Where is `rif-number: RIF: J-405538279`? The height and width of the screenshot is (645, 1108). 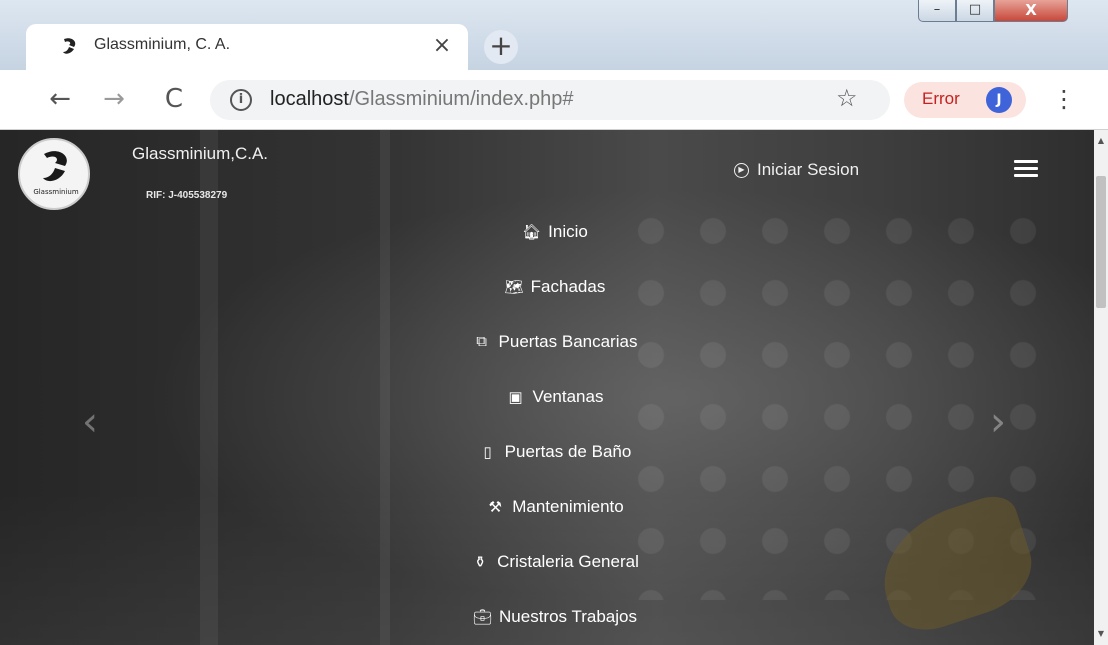
rif-number: RIF: J-405538279 is located at coordinates (187, 195).